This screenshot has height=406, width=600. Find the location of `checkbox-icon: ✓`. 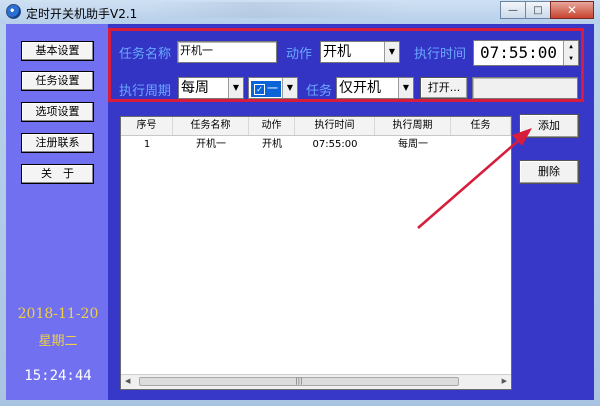

checkbox-icon: ✓ is located at coordinates (259, 89).